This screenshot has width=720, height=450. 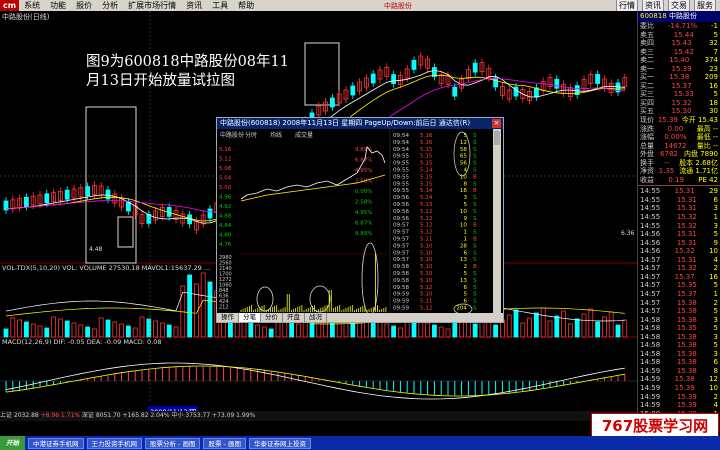 What do you see at coordinates (679, 226) in the screenshot?
I see `quote-tick-row: 14:55 15.32 3` at bounding box center [679, 226].